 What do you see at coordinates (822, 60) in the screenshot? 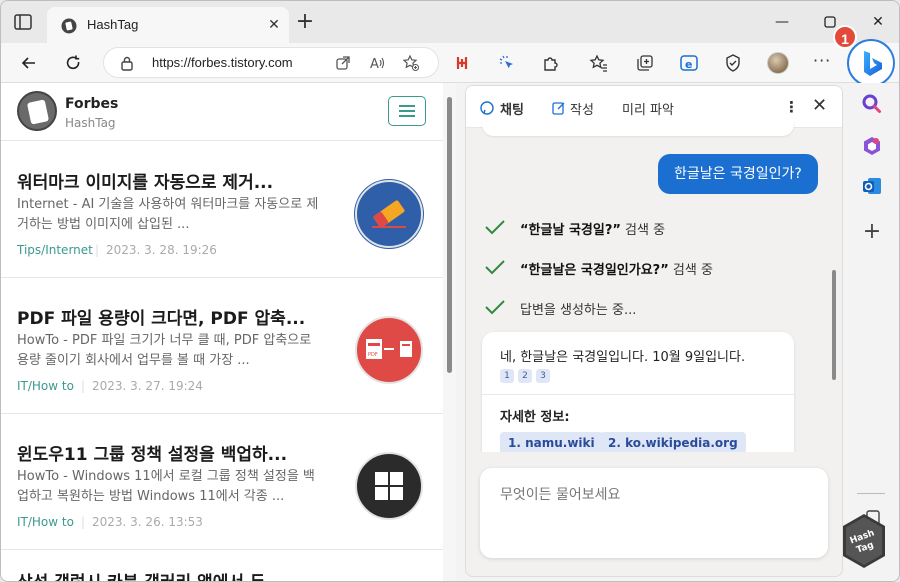
I see `more-menu-icon: ···` at bounding box center [822, 60].